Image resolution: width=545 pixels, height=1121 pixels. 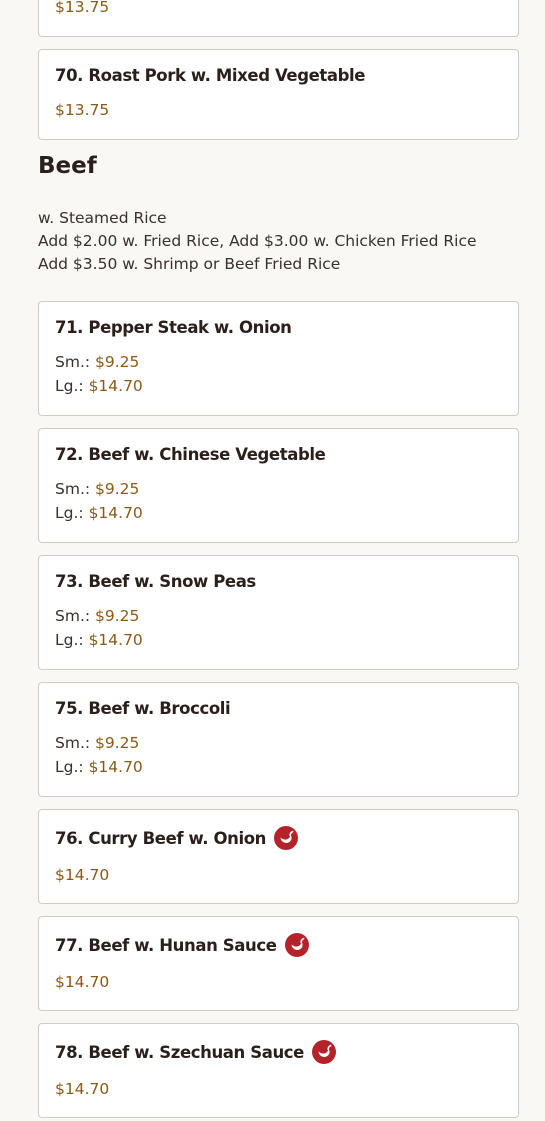 I want to click on section-title: Beef, so click(x=67, y=166).